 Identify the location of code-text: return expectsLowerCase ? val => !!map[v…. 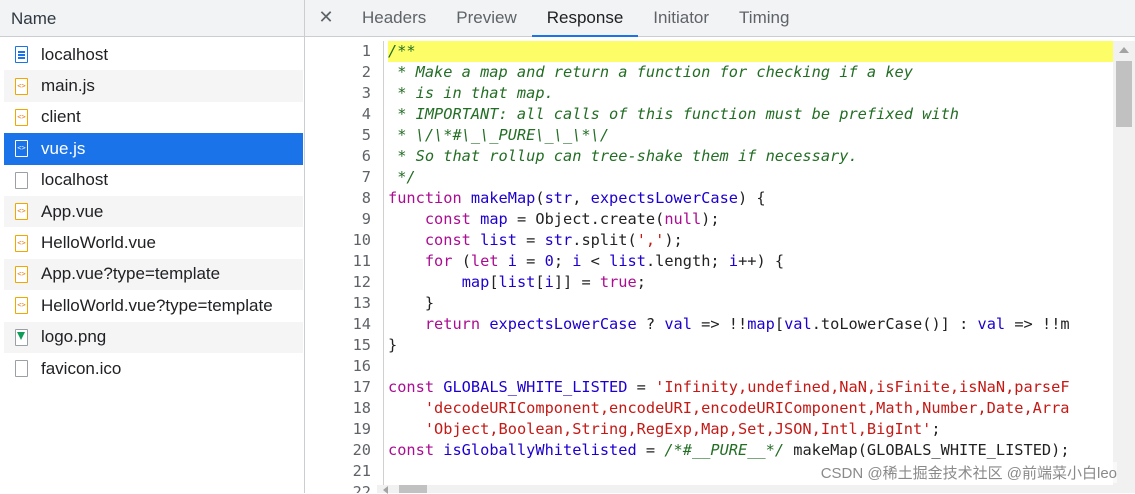
(761, 324).